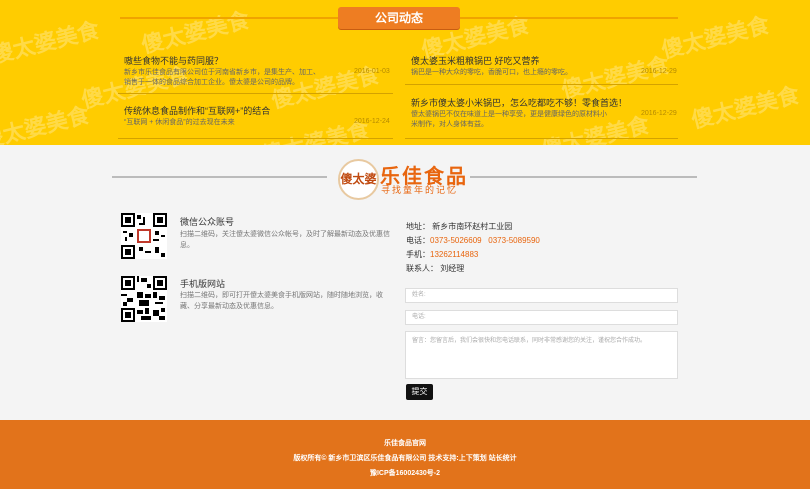 The height and width of the screenshot is (489, 810). What do you see at coordinates (583, 177) in the screenshot?
I see `logo-divider-right` at bounding box center [583, 177].